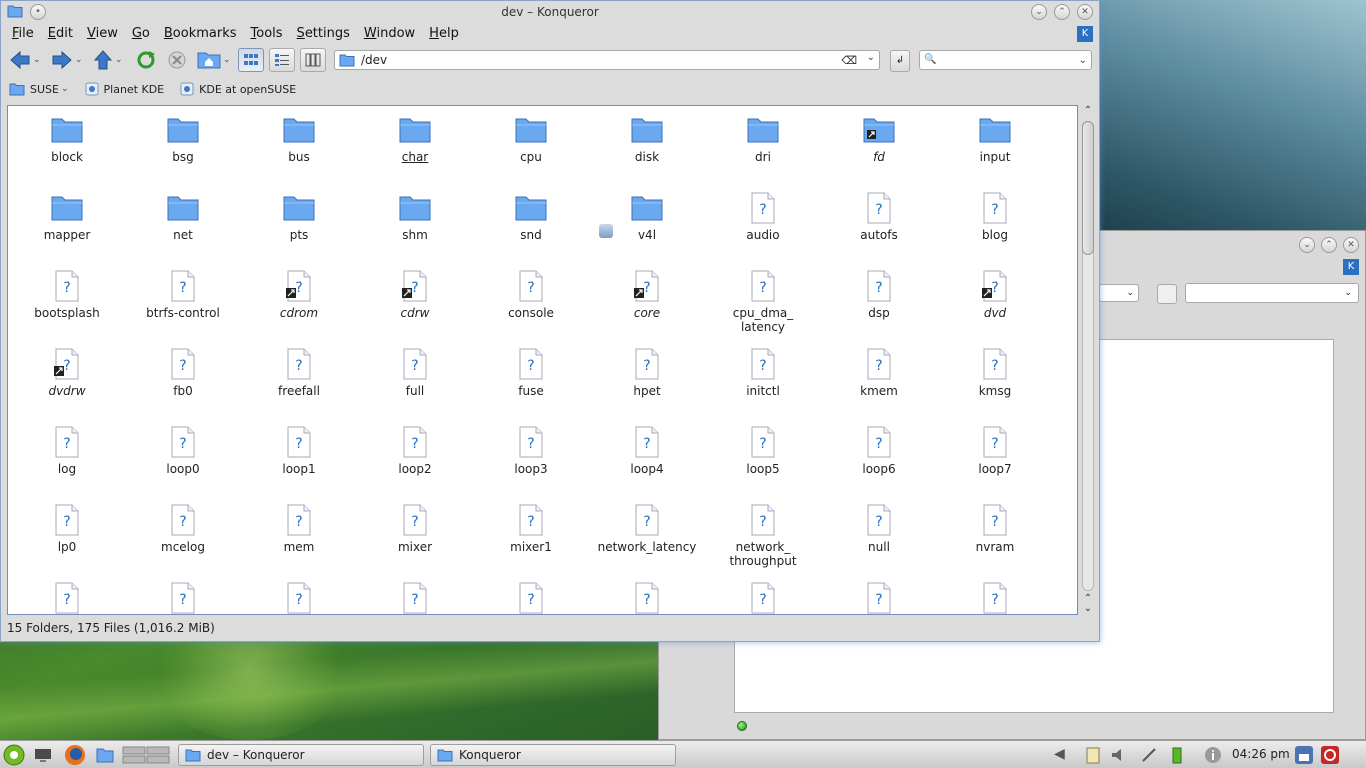  What do you see at coordinates (299, 539) in the screenshot?
I see `file-item: ? mem` at bounding box center [299, 539].